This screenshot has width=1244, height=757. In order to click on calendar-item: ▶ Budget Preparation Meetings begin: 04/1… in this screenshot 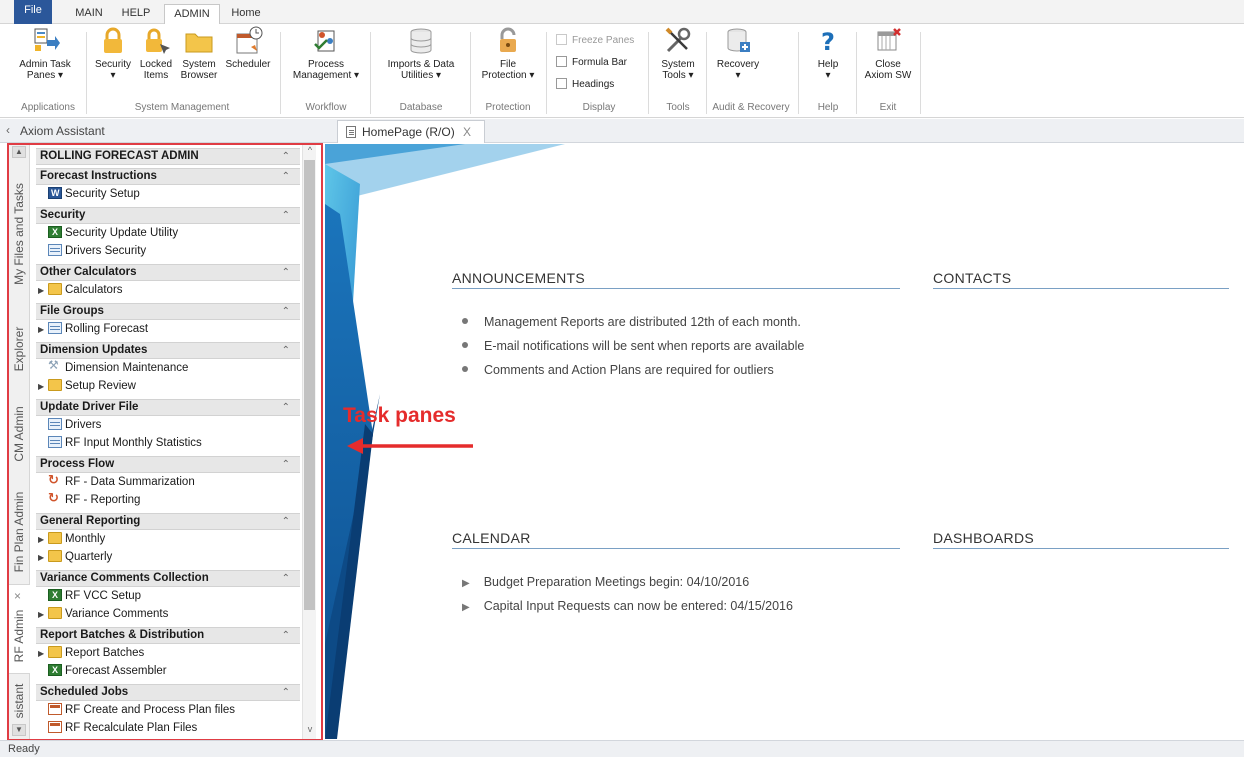, I will do `click(605, 582)`.